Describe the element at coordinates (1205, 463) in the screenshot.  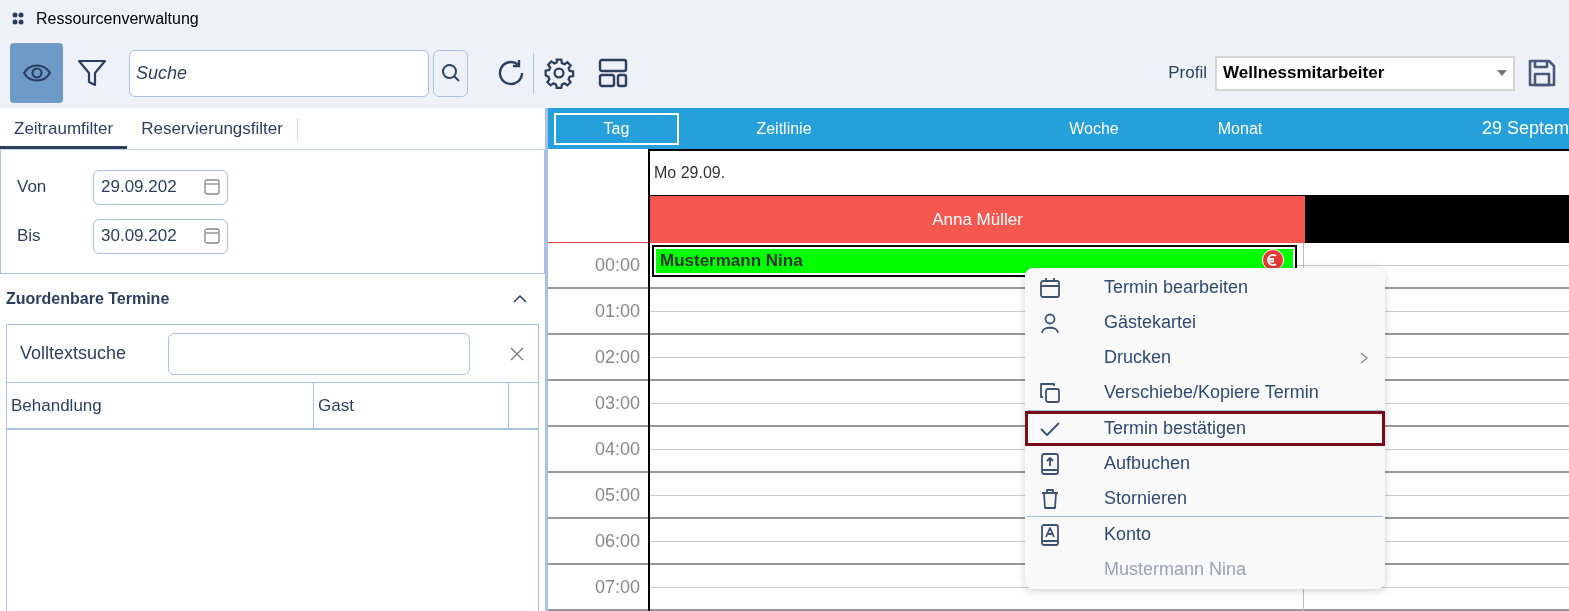
I see `menu-item: Aufbuchen` at that location.